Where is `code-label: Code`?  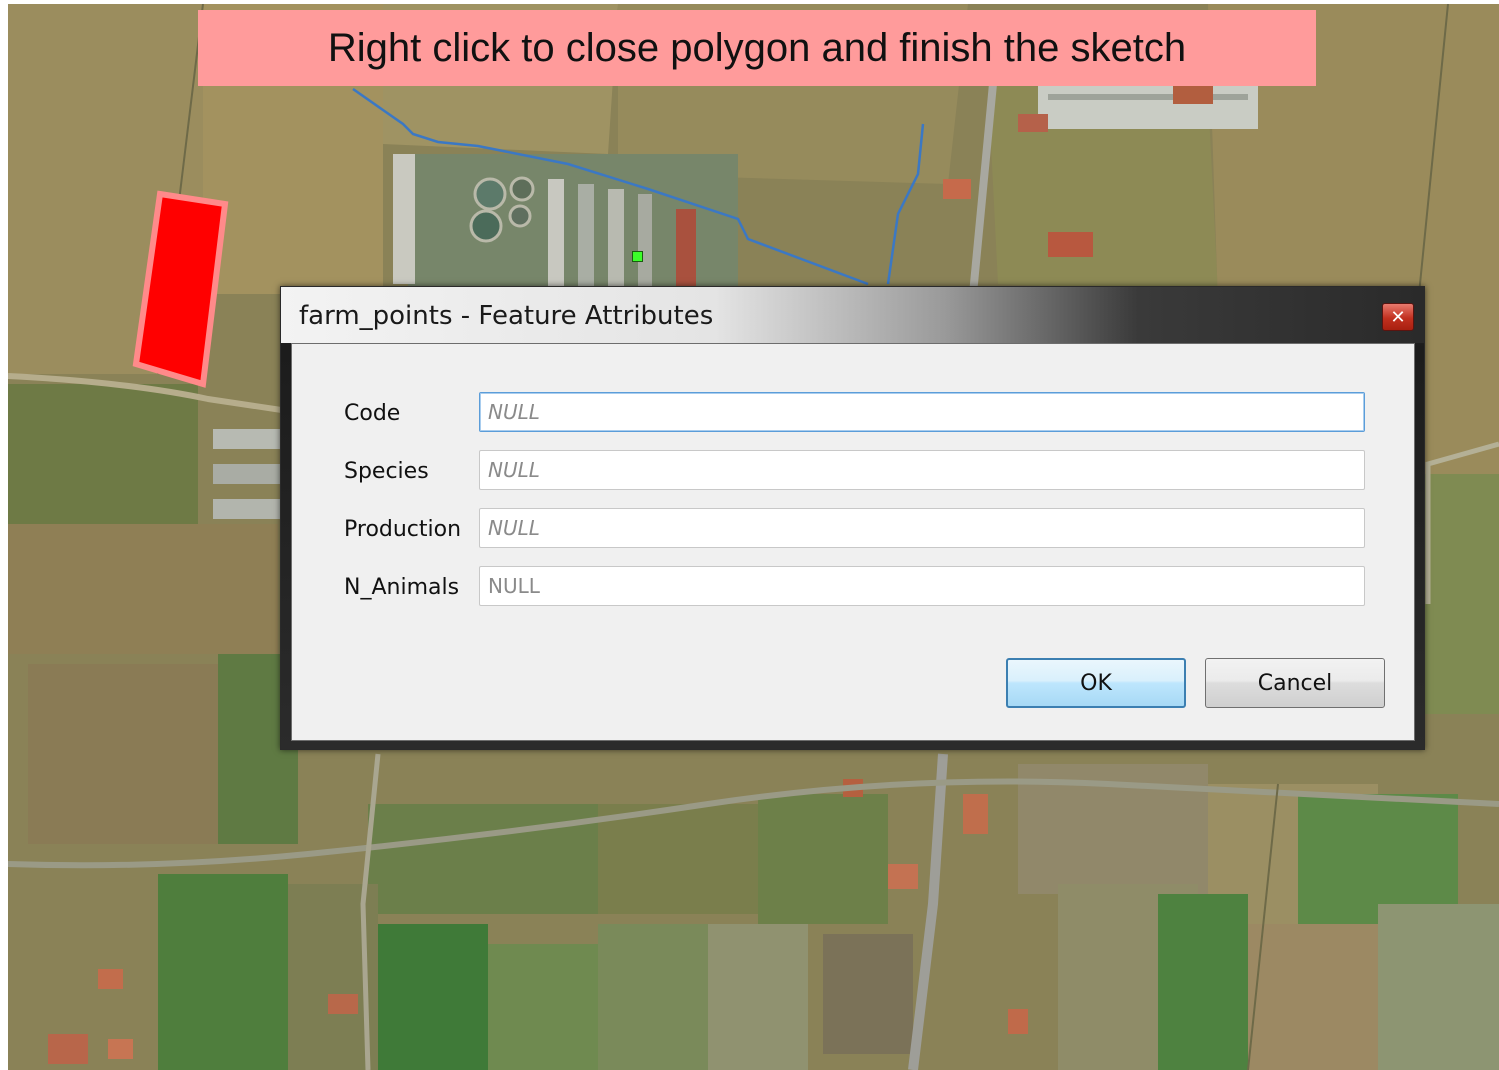
code-label: Code is located at coordinates (372, 413).